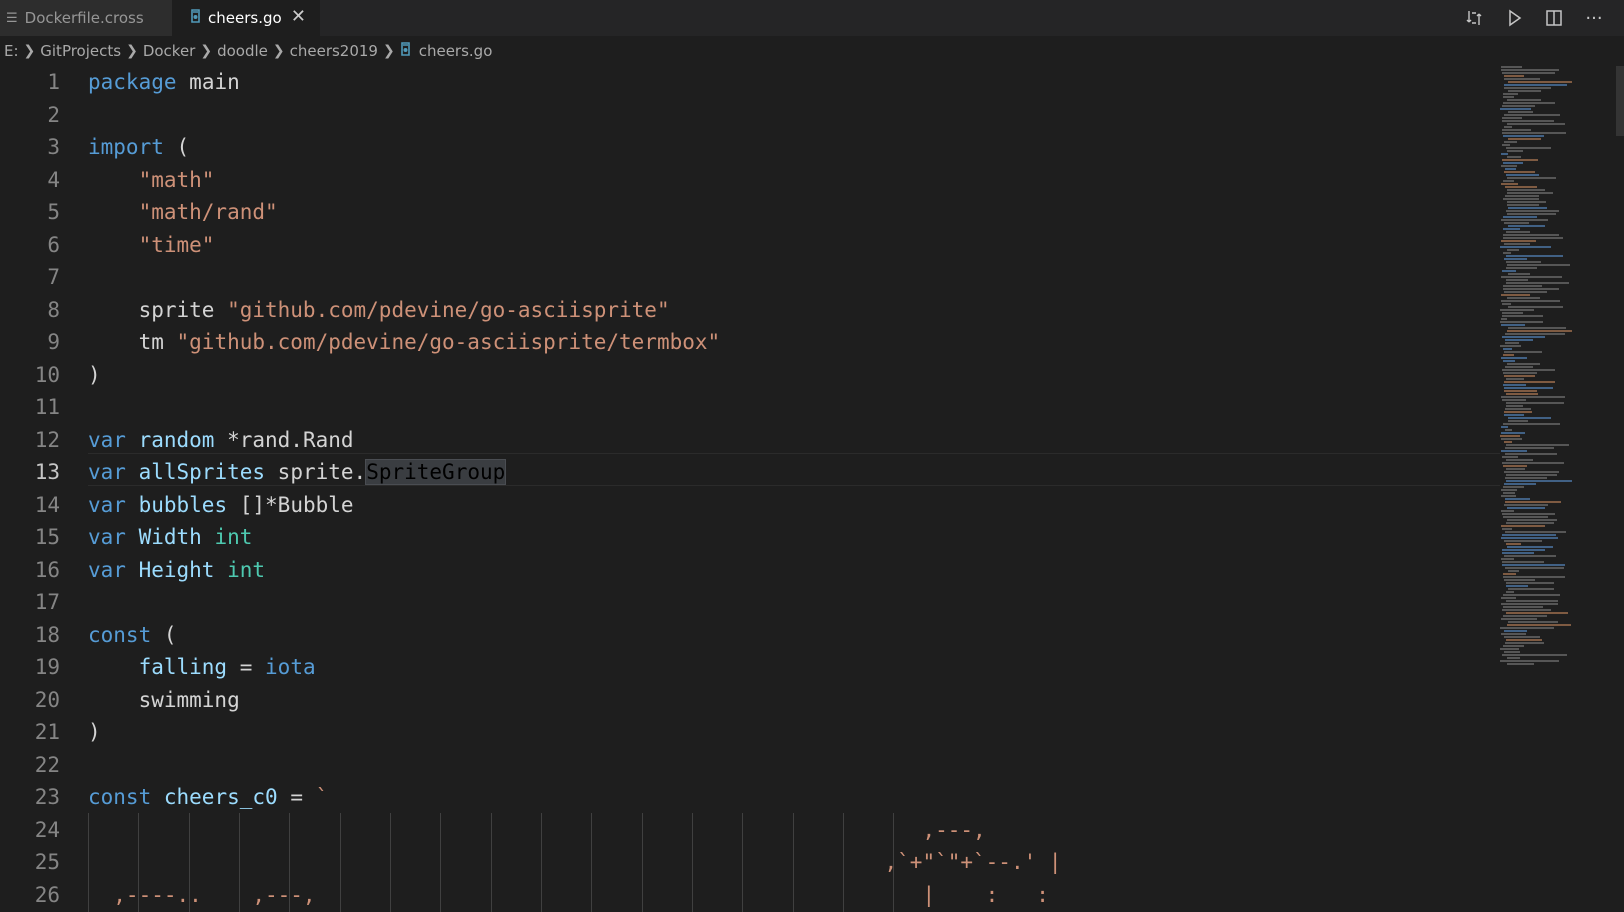  What do you see at coordinates (575, 537) in the screenshot?
I see `code-line: var Width int` at bounding box center [575, 537].